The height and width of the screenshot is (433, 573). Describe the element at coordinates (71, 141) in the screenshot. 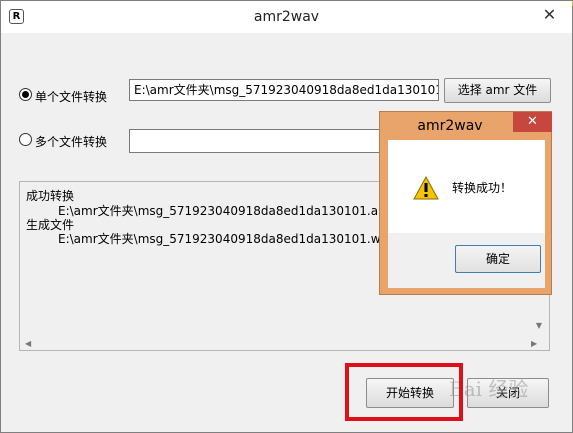

I see `multi-file-label: 多个文件转换` at that location.